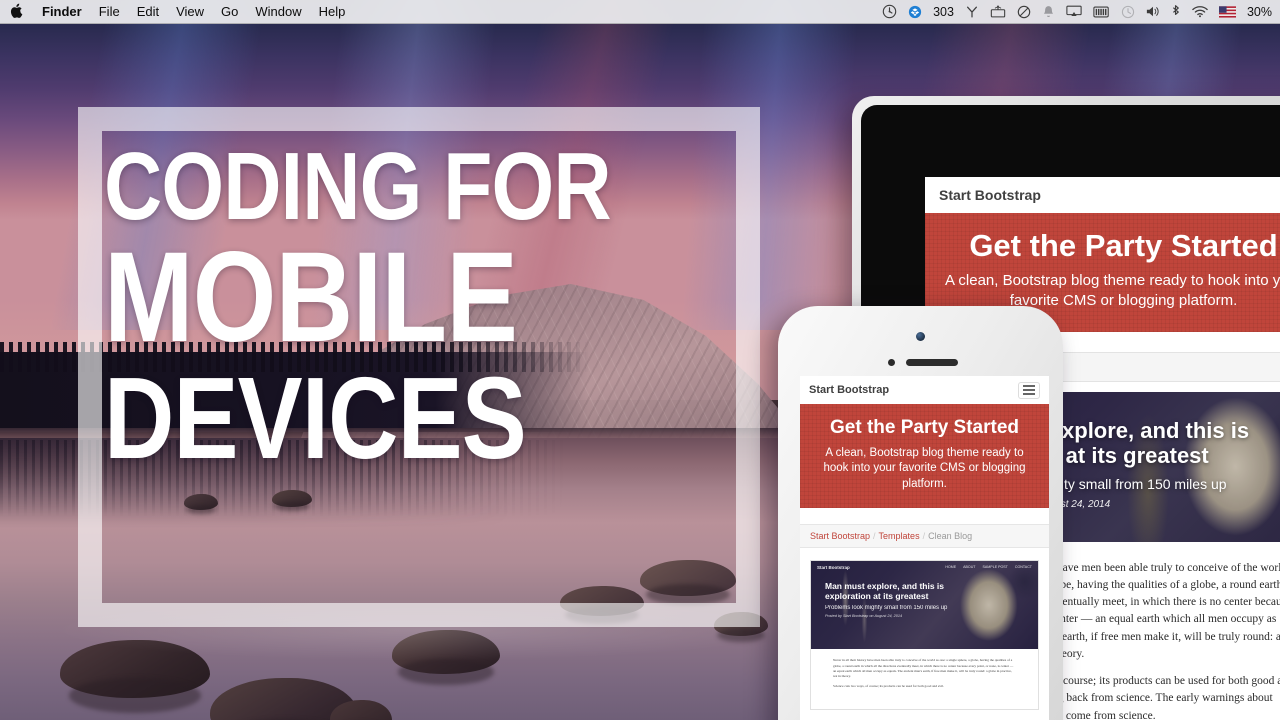 The width and height of the screenshot is (1280, 720). I want to click on breadcrumb-item-templates: Templates, so click(899, 536).